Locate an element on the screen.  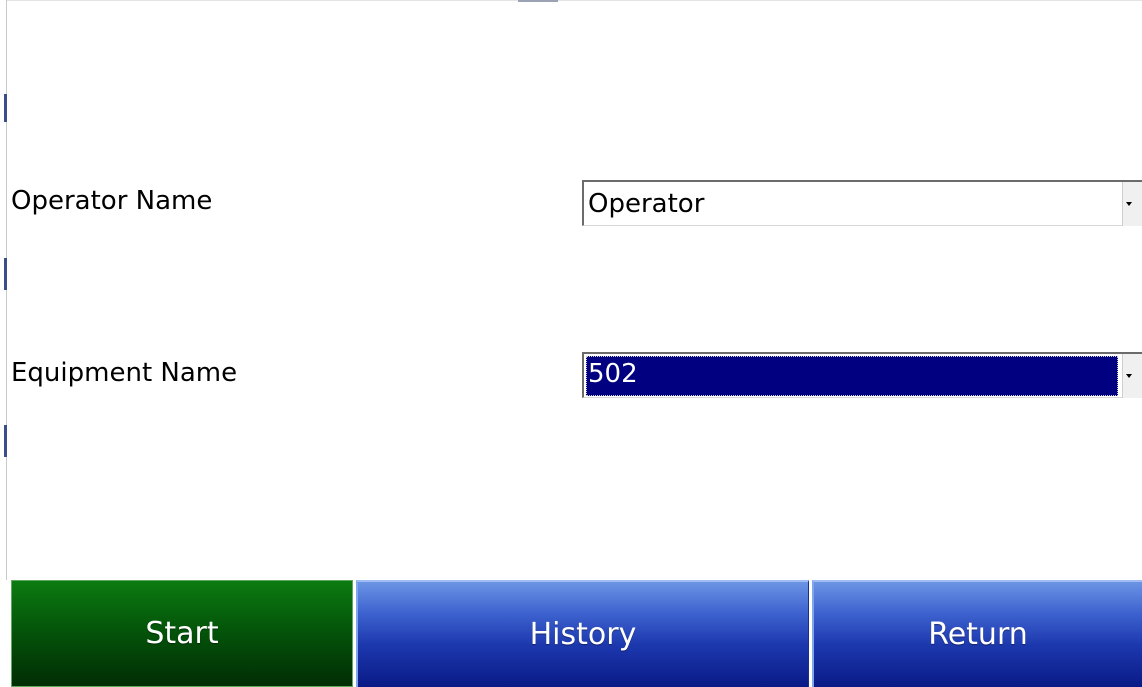
focus-rectangle is located at coordinates (852, 376).